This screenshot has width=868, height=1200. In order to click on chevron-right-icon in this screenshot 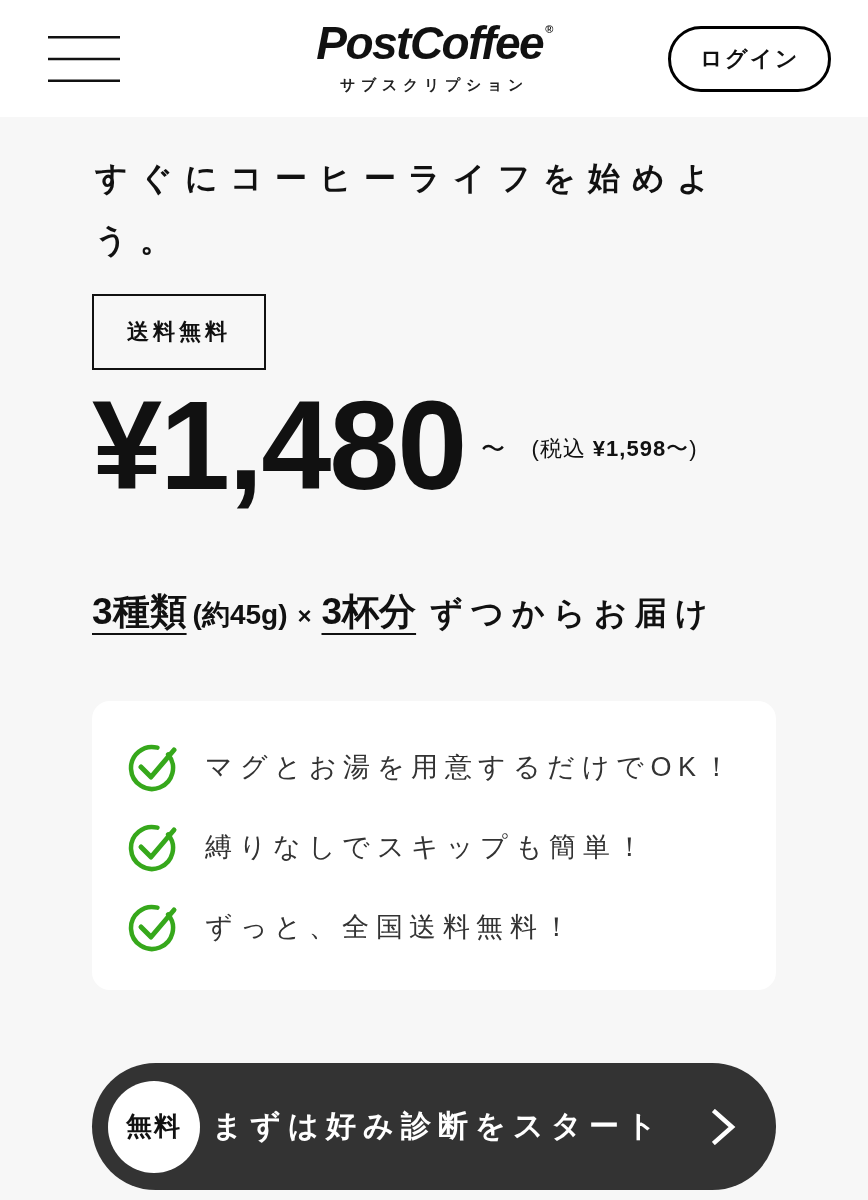, I will do `click(724, 1126)`.